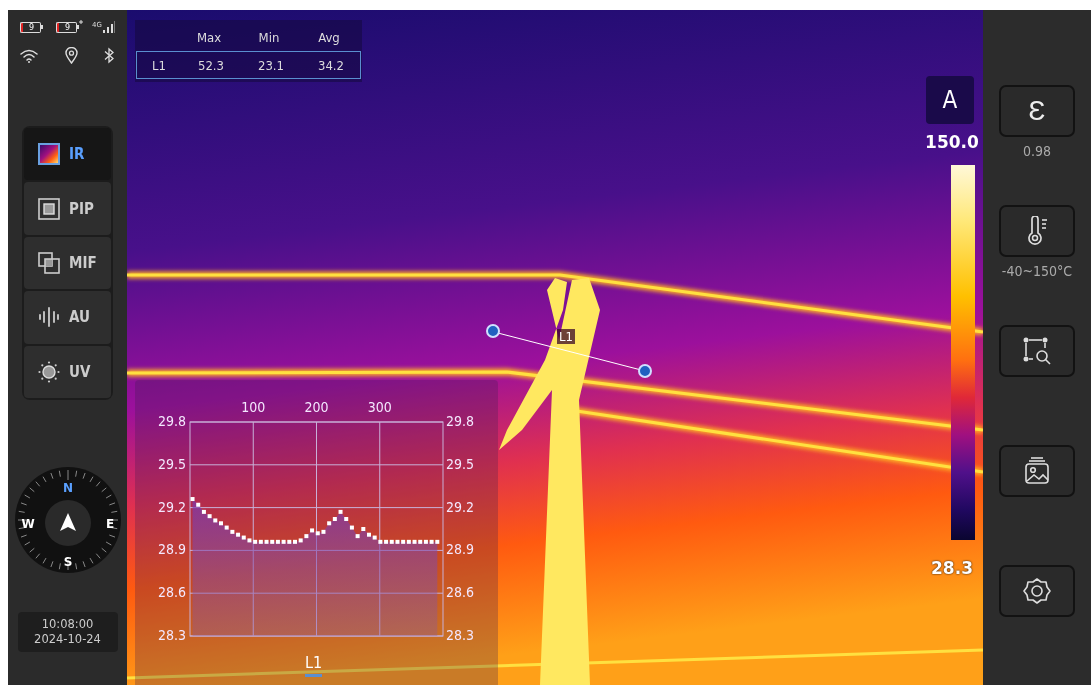 The image size is (1091, 685). What do you see at coordinates (379, 407) in the screenshot?
I see `axis-tick-label: 300` at bounding box center [379, 407].